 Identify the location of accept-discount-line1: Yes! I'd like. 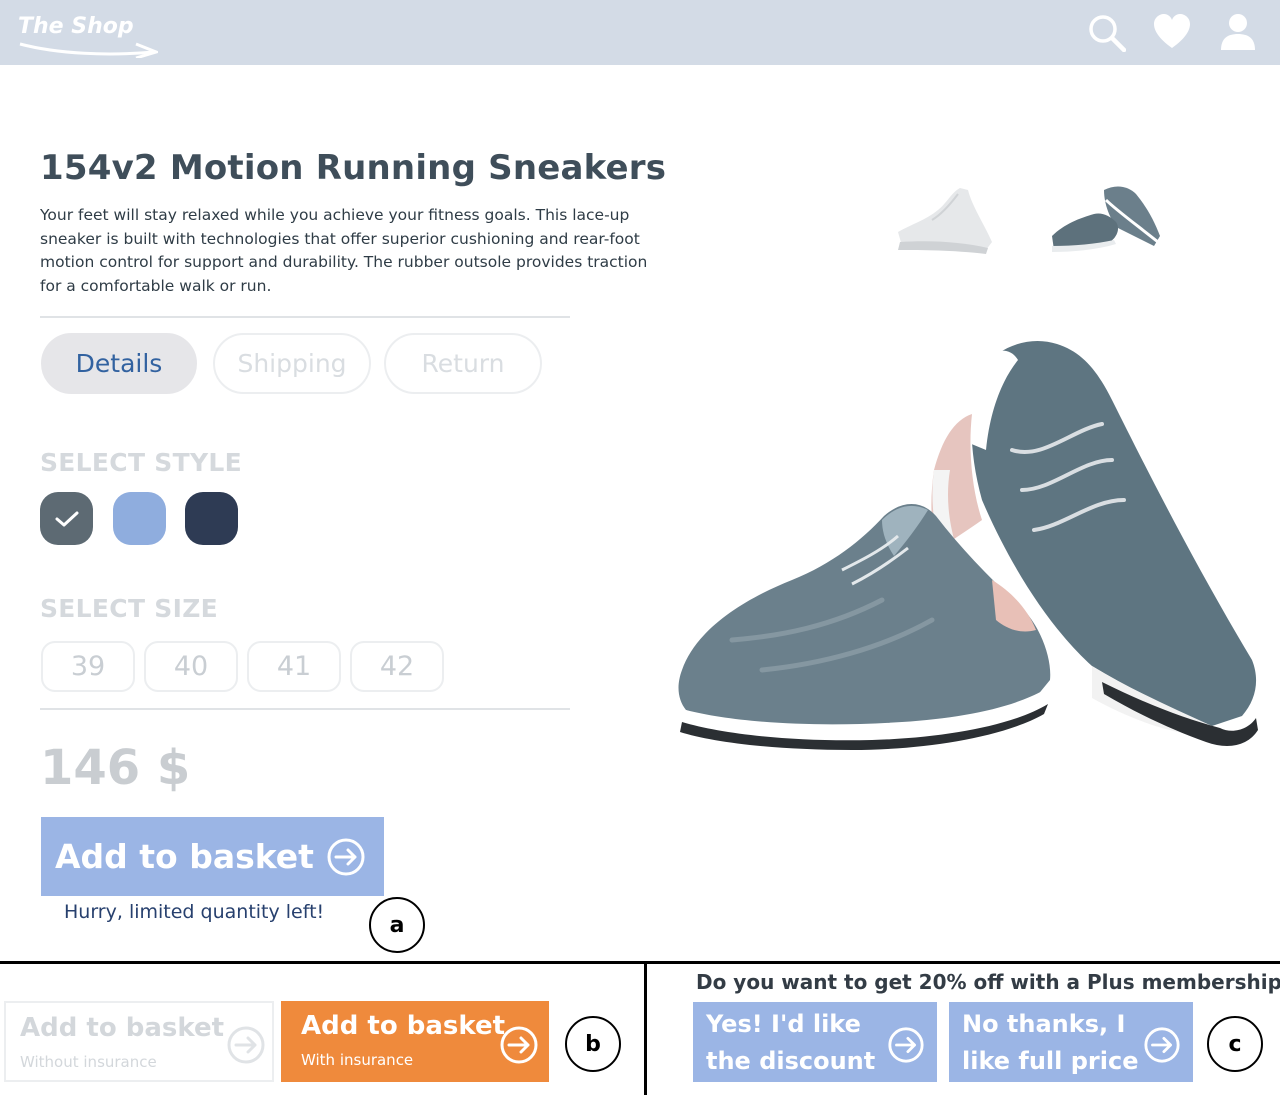
(783, 1024).